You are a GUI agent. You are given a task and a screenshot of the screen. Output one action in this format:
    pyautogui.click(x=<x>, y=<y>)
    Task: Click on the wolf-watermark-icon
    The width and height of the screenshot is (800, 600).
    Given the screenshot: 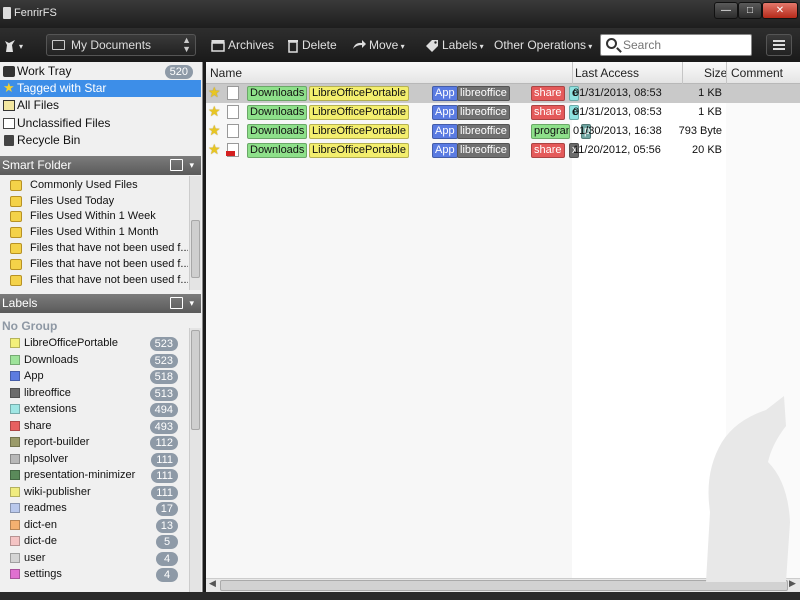 What is the action you would take?
    pyautogui.click(x=748, y=489)
    